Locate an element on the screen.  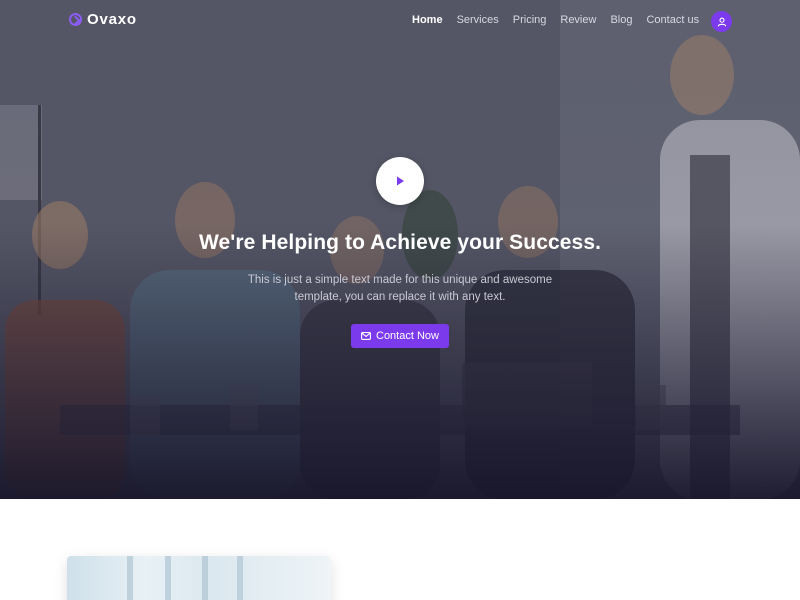
nav-item-pricing: Pricing is located at coordinates (530, 20).